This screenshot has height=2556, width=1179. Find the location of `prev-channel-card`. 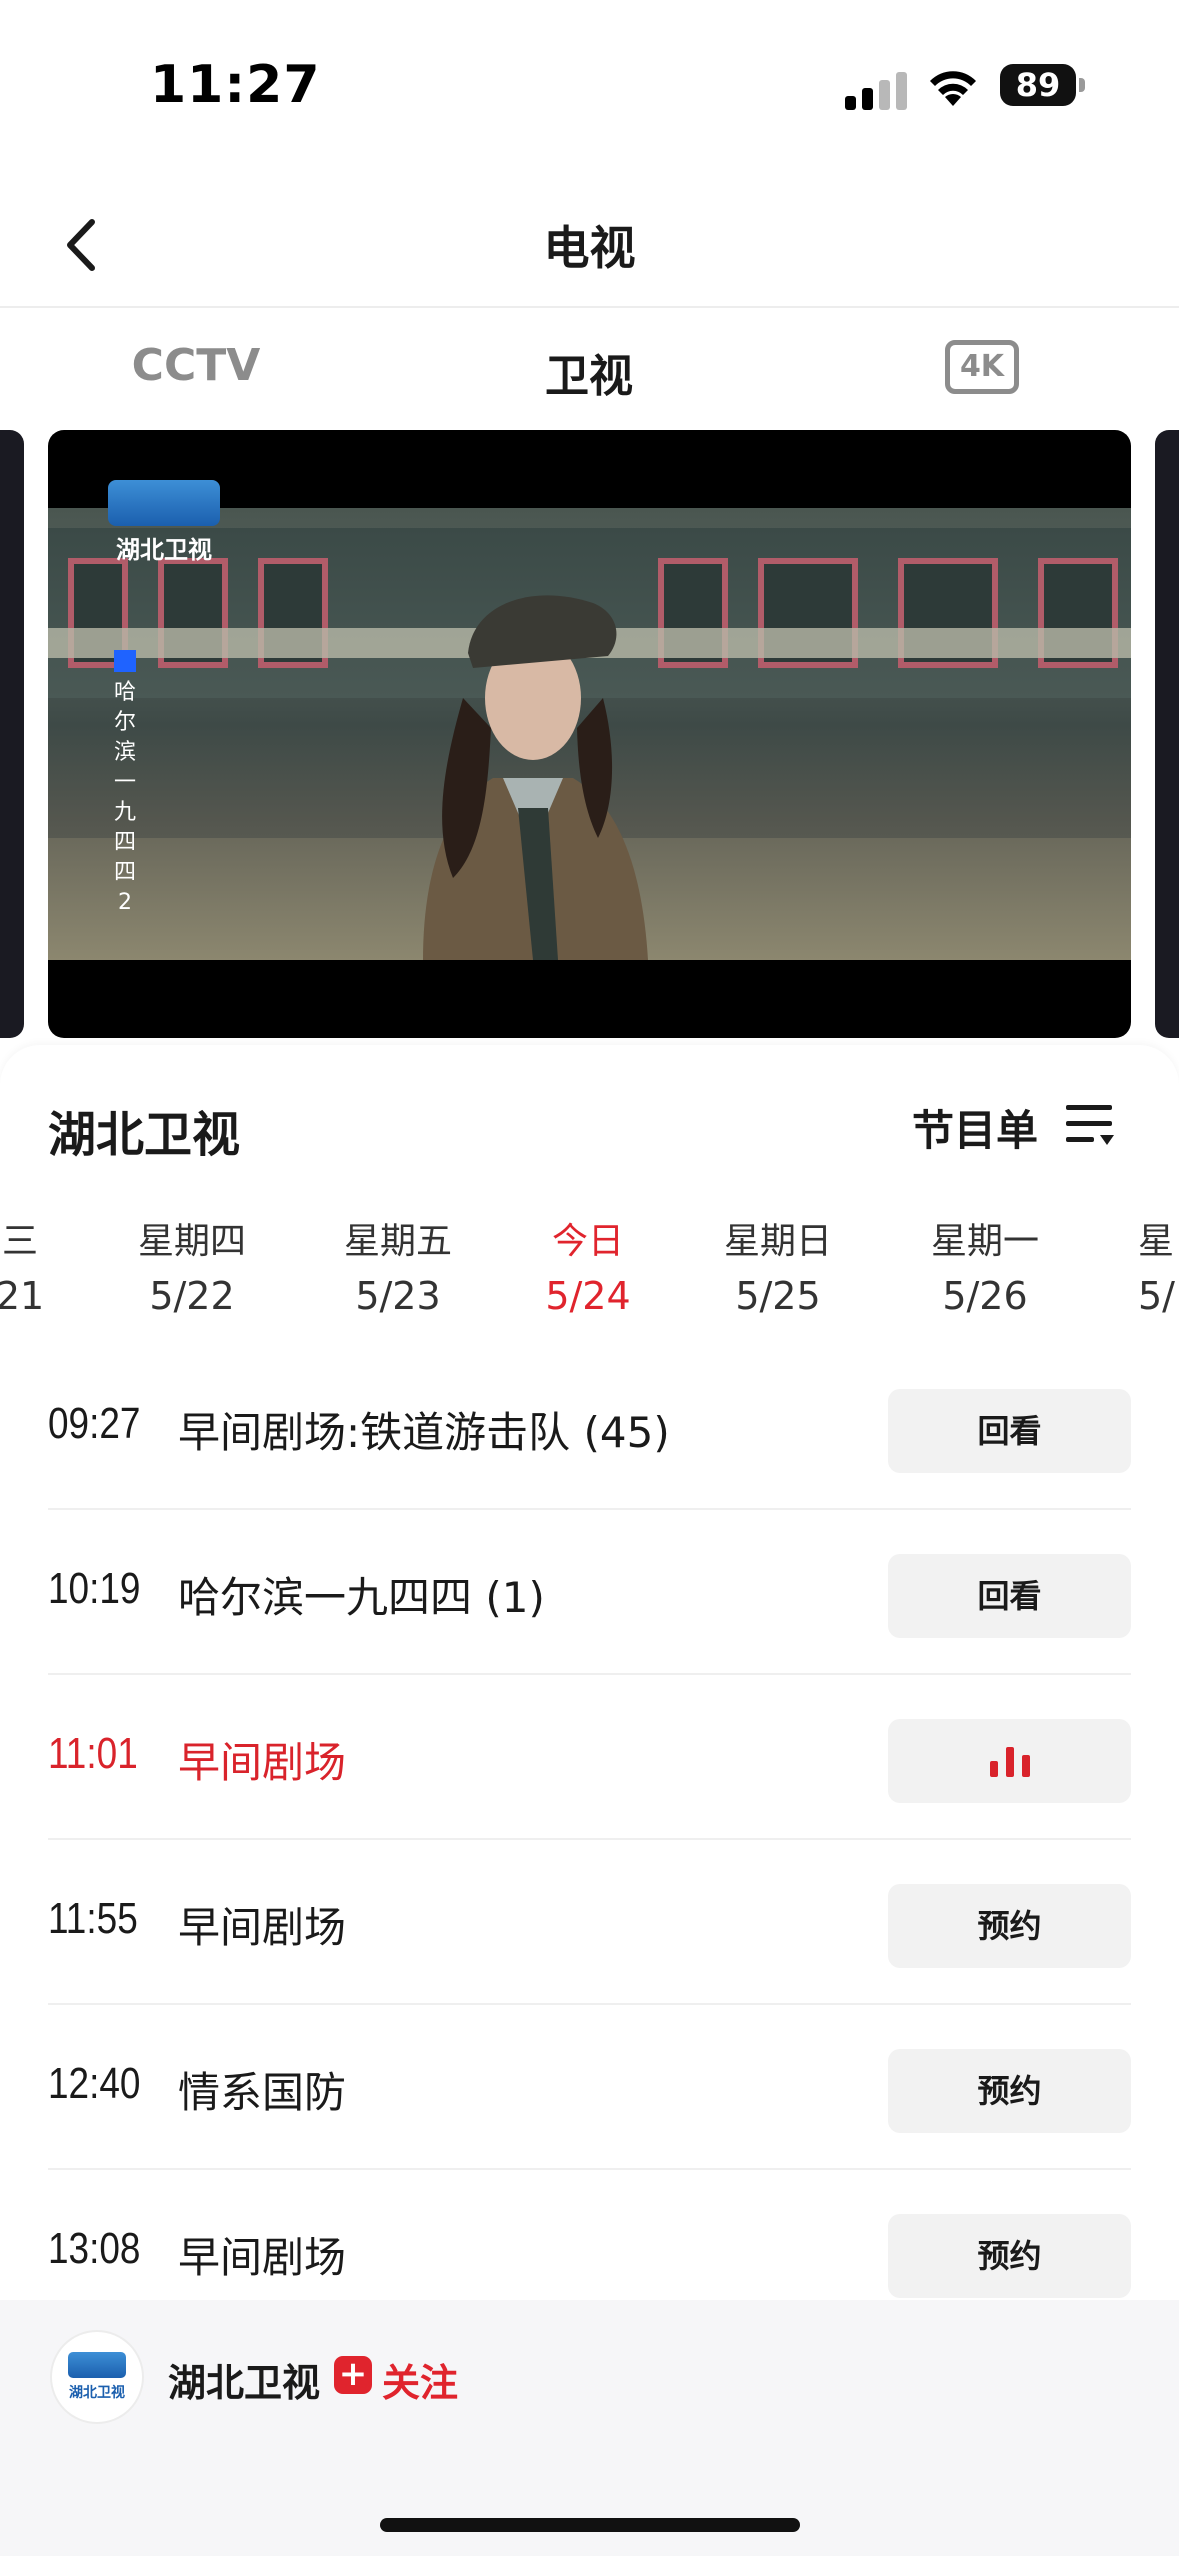

prev-channel-card is located at coordinates (12, 734).